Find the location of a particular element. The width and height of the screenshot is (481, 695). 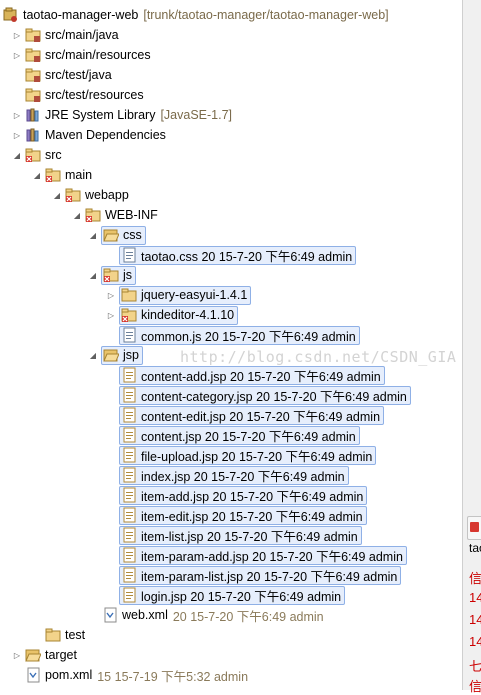

tree-label: jquery-easyui-1.4.1 is located at coordinates (194, 295).